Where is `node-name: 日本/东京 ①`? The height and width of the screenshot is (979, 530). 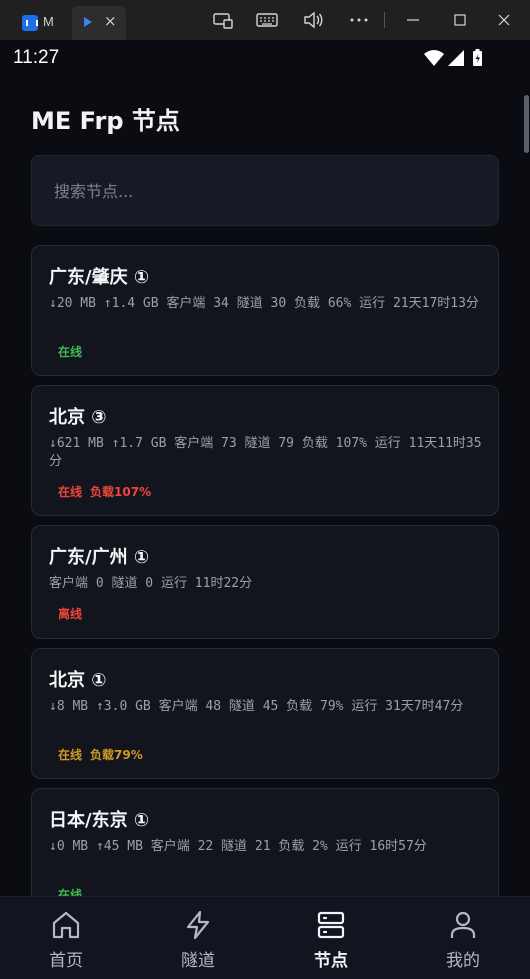
node-name: 日本/东京 ① is located at coordinates (99, 820).